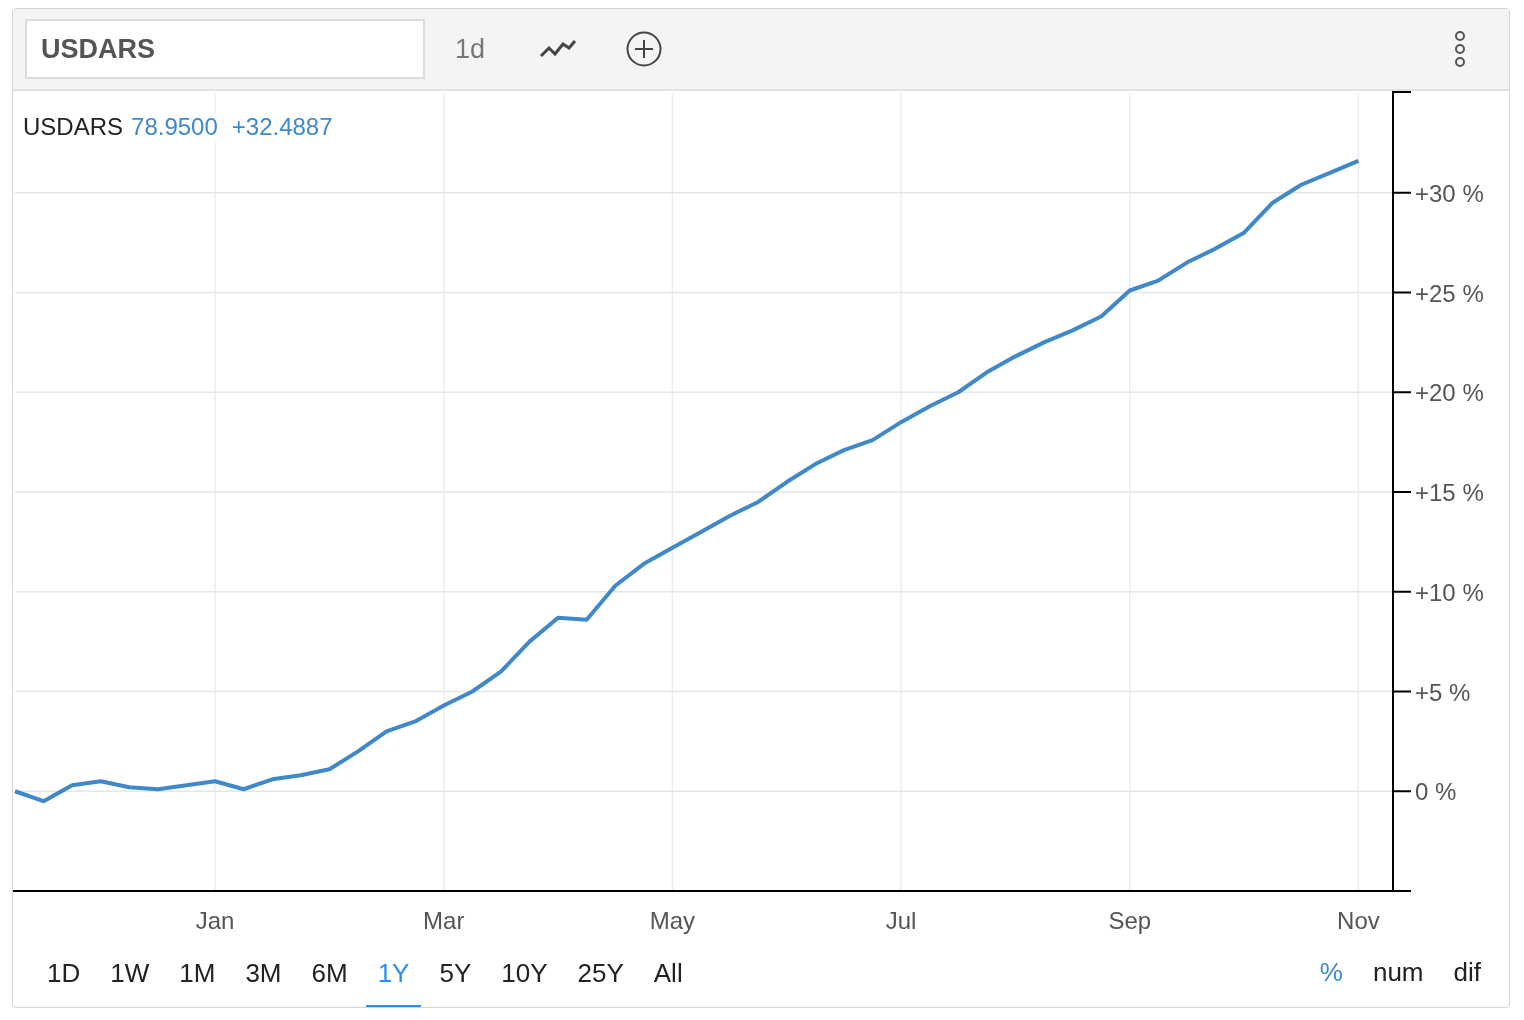  I want to click on range-tab: 1W, so click(130, 974).